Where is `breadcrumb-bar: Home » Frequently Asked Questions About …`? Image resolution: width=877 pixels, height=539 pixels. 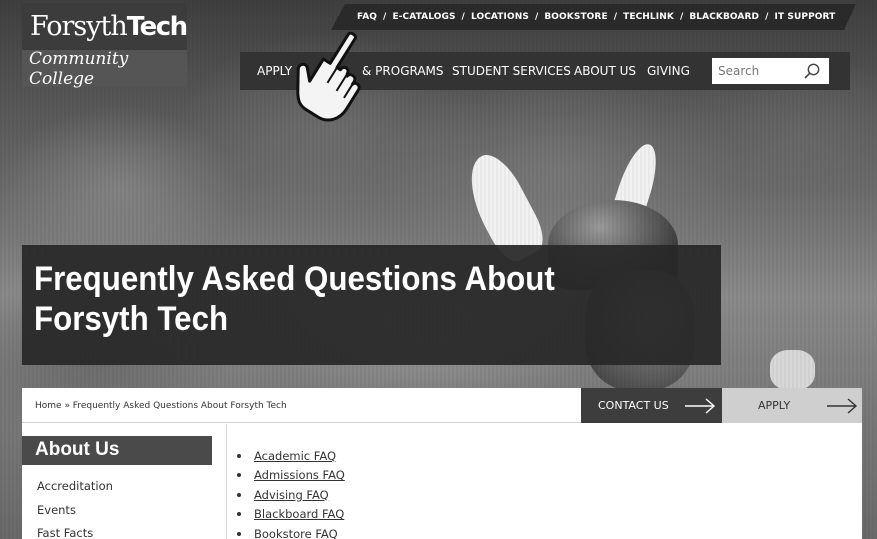
breadcrumb-bar: Home » Frequently Asked Questions About … is located at coordinates (442, 405).